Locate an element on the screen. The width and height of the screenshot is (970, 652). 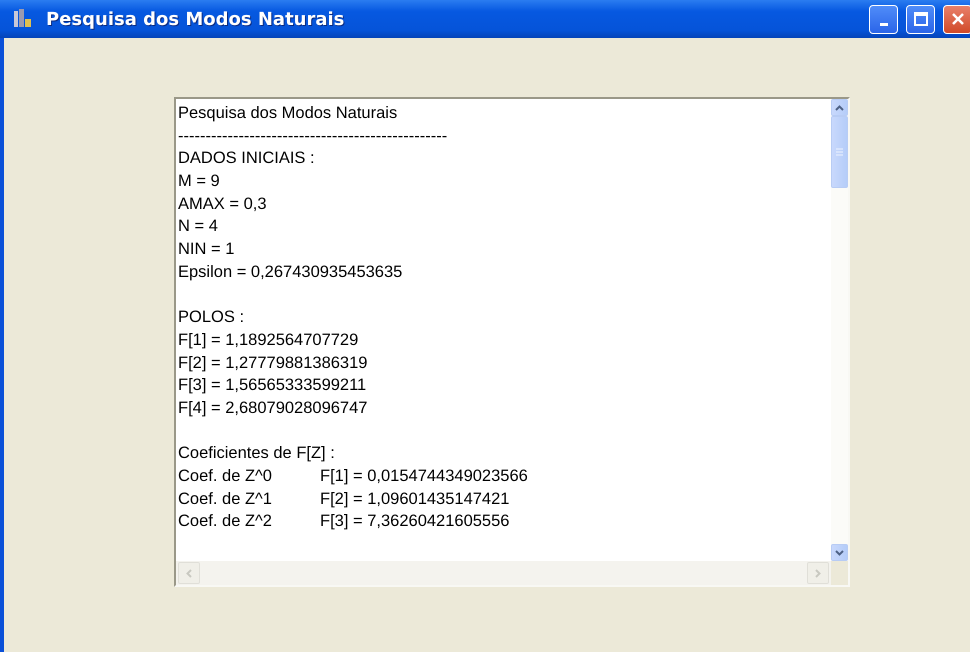
output-line: Pesquisa dos Modos Naturais is located at coordinates (288, 113).